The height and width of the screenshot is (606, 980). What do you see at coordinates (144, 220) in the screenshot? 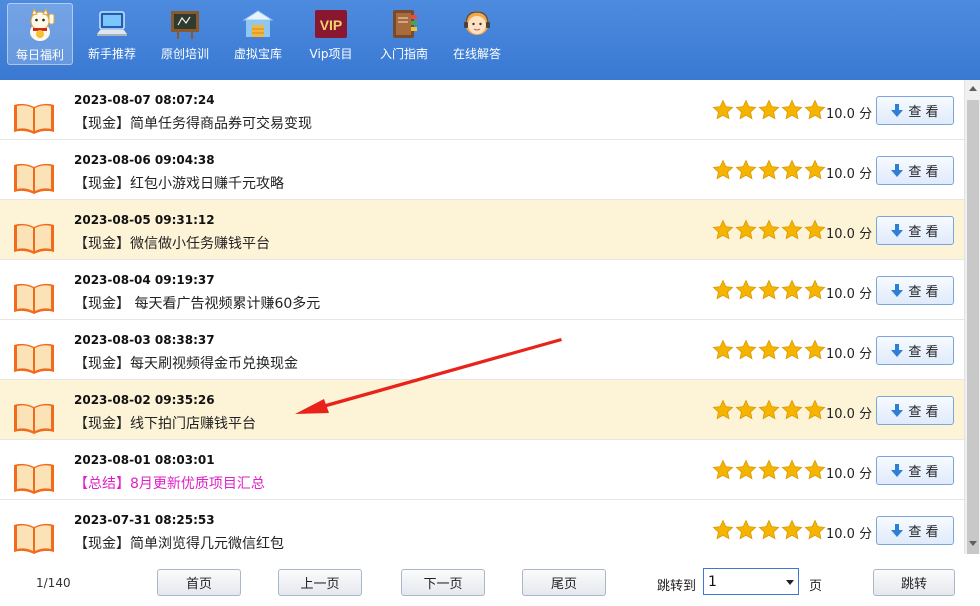
I see `item-date: 2023-08-05 09:31:12` at bounding box center [144, 220].